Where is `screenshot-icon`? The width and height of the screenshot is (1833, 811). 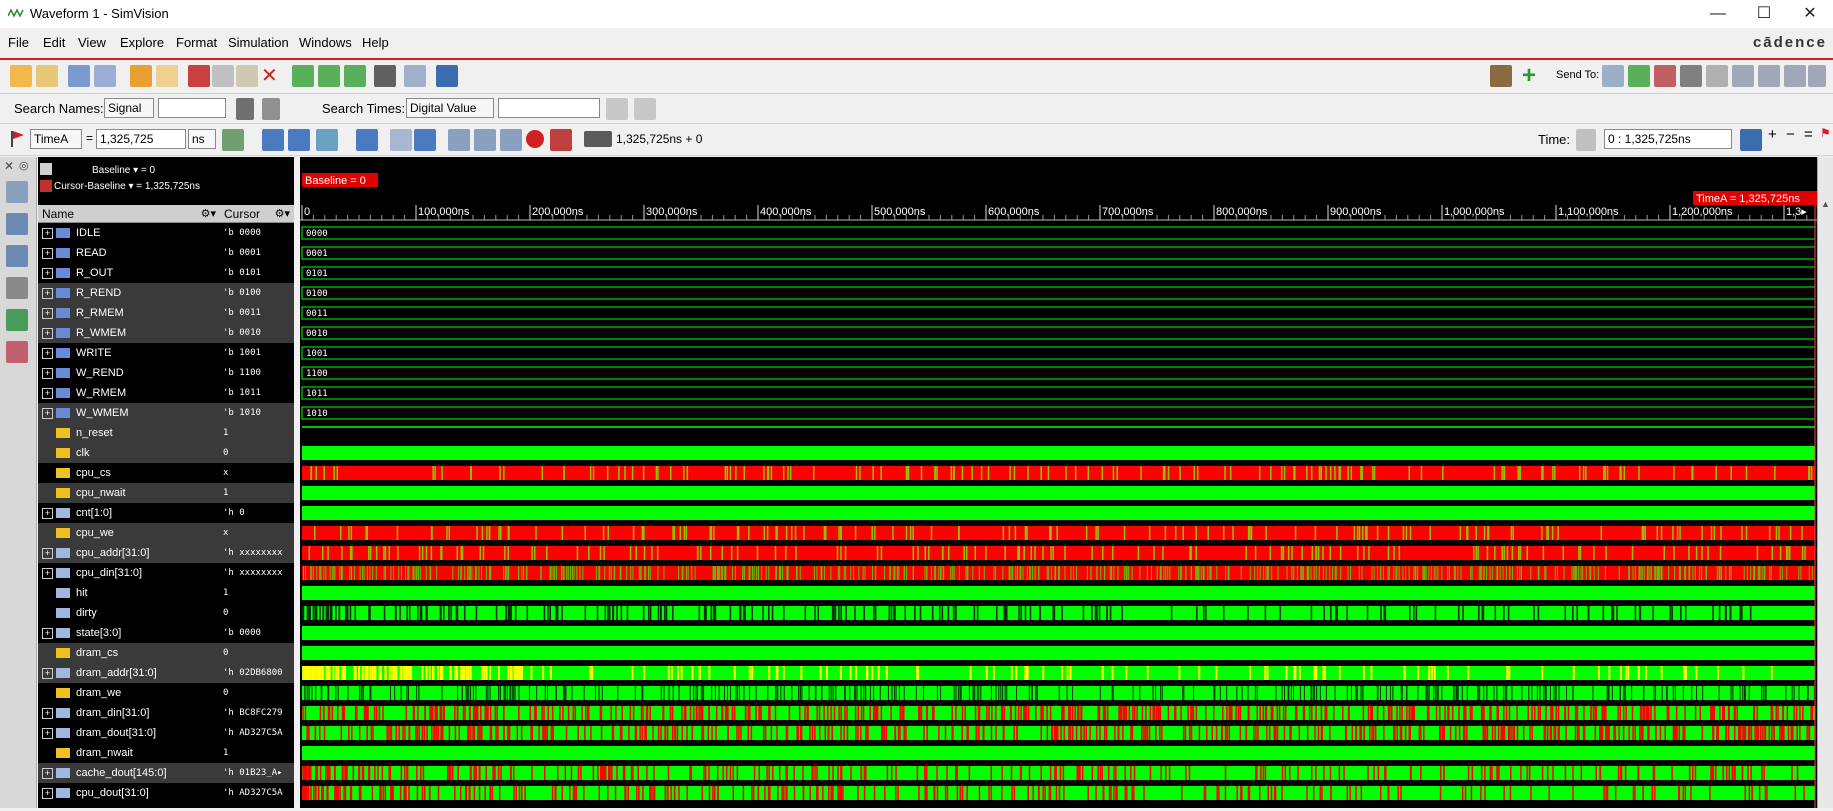 screenshot-icon is located at coordinates (447, 76).